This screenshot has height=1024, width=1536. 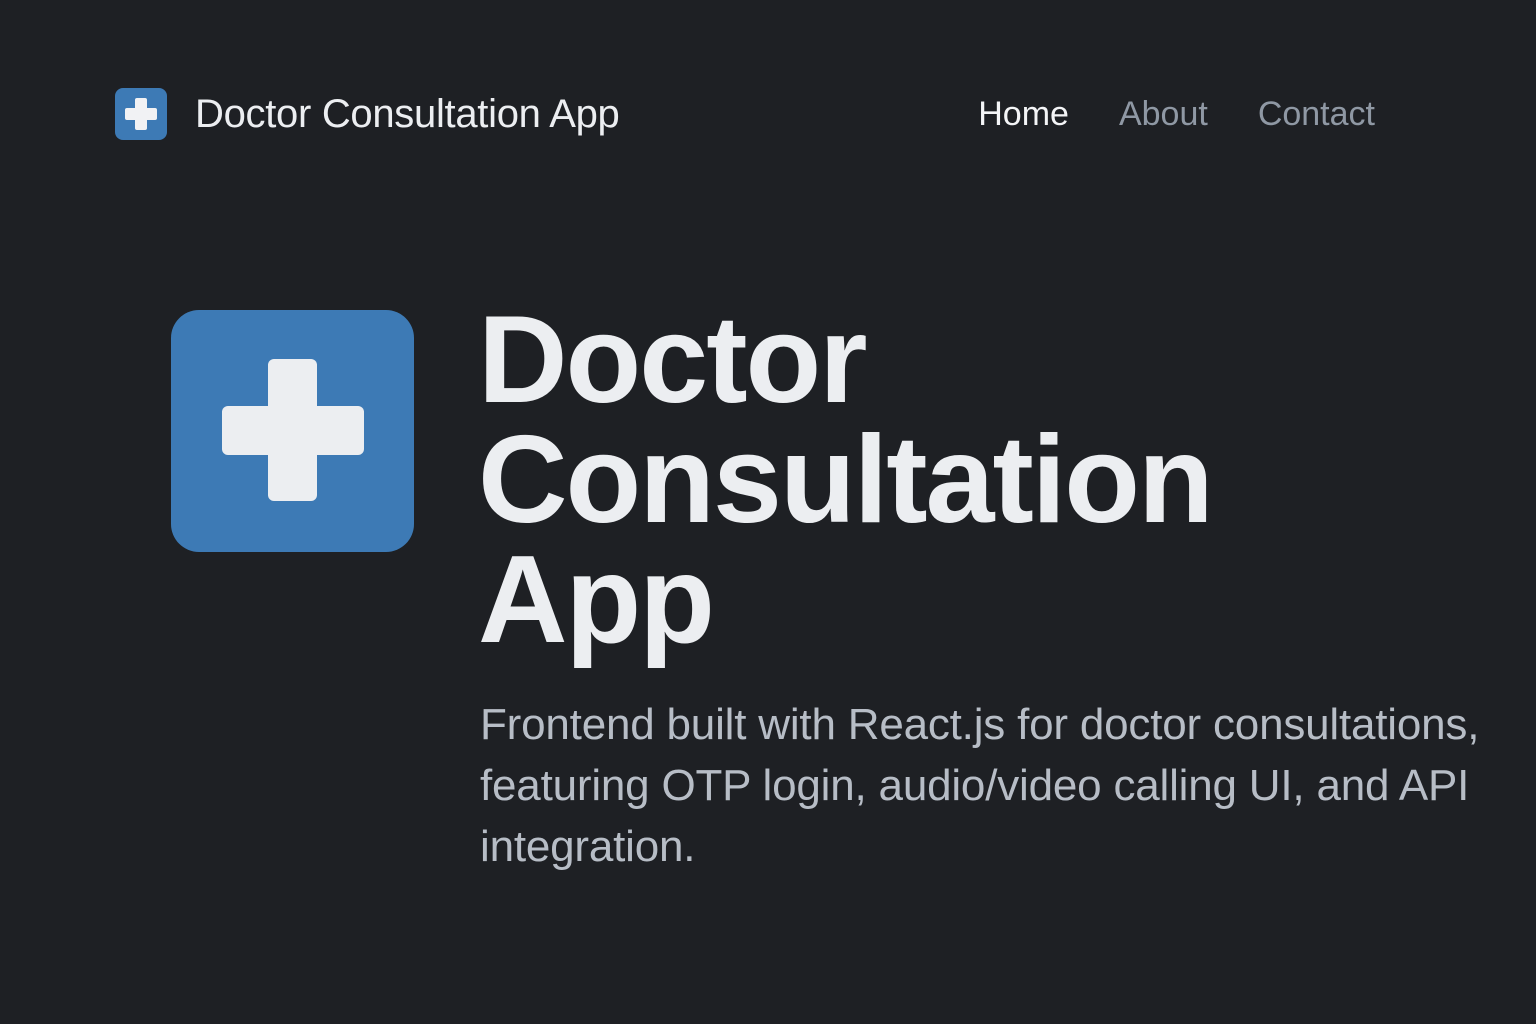 What do you see at coordinates (673, 360) in the screenshot?
I see `hero-title-line-1: Doctor` at bounding box center [673, 360].